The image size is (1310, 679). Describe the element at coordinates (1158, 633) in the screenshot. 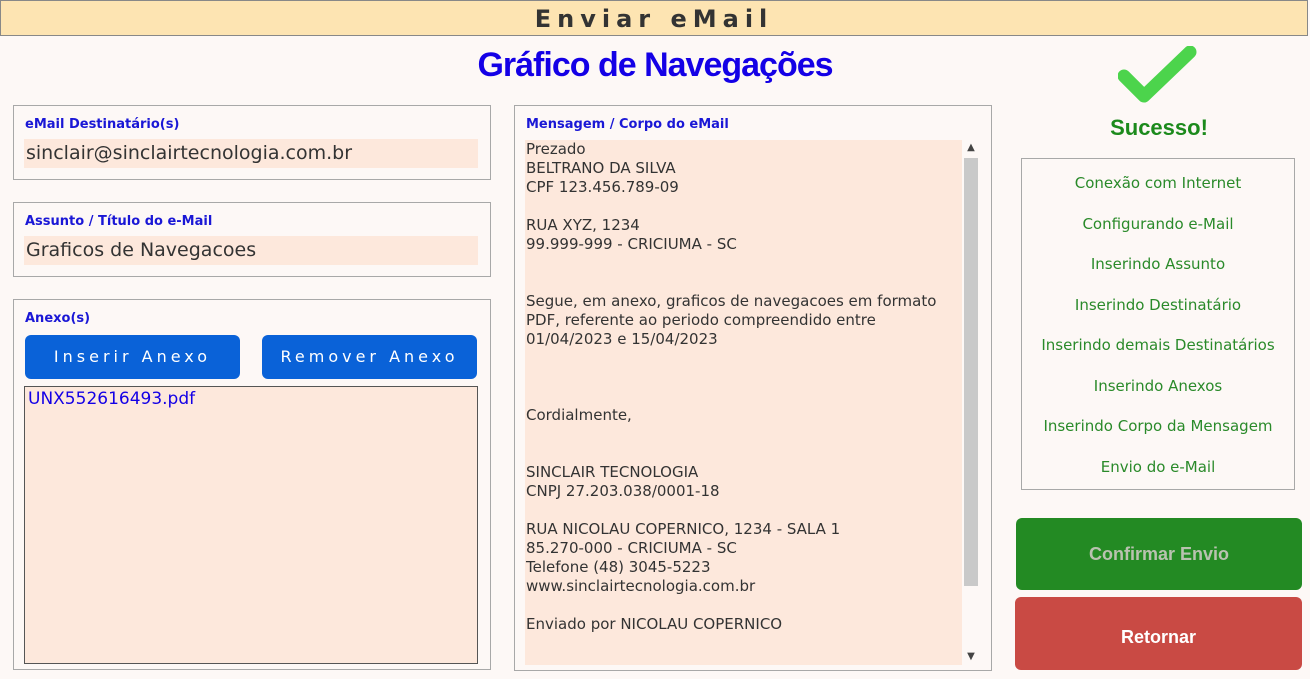

I see `return-button: Retornar` at that location.